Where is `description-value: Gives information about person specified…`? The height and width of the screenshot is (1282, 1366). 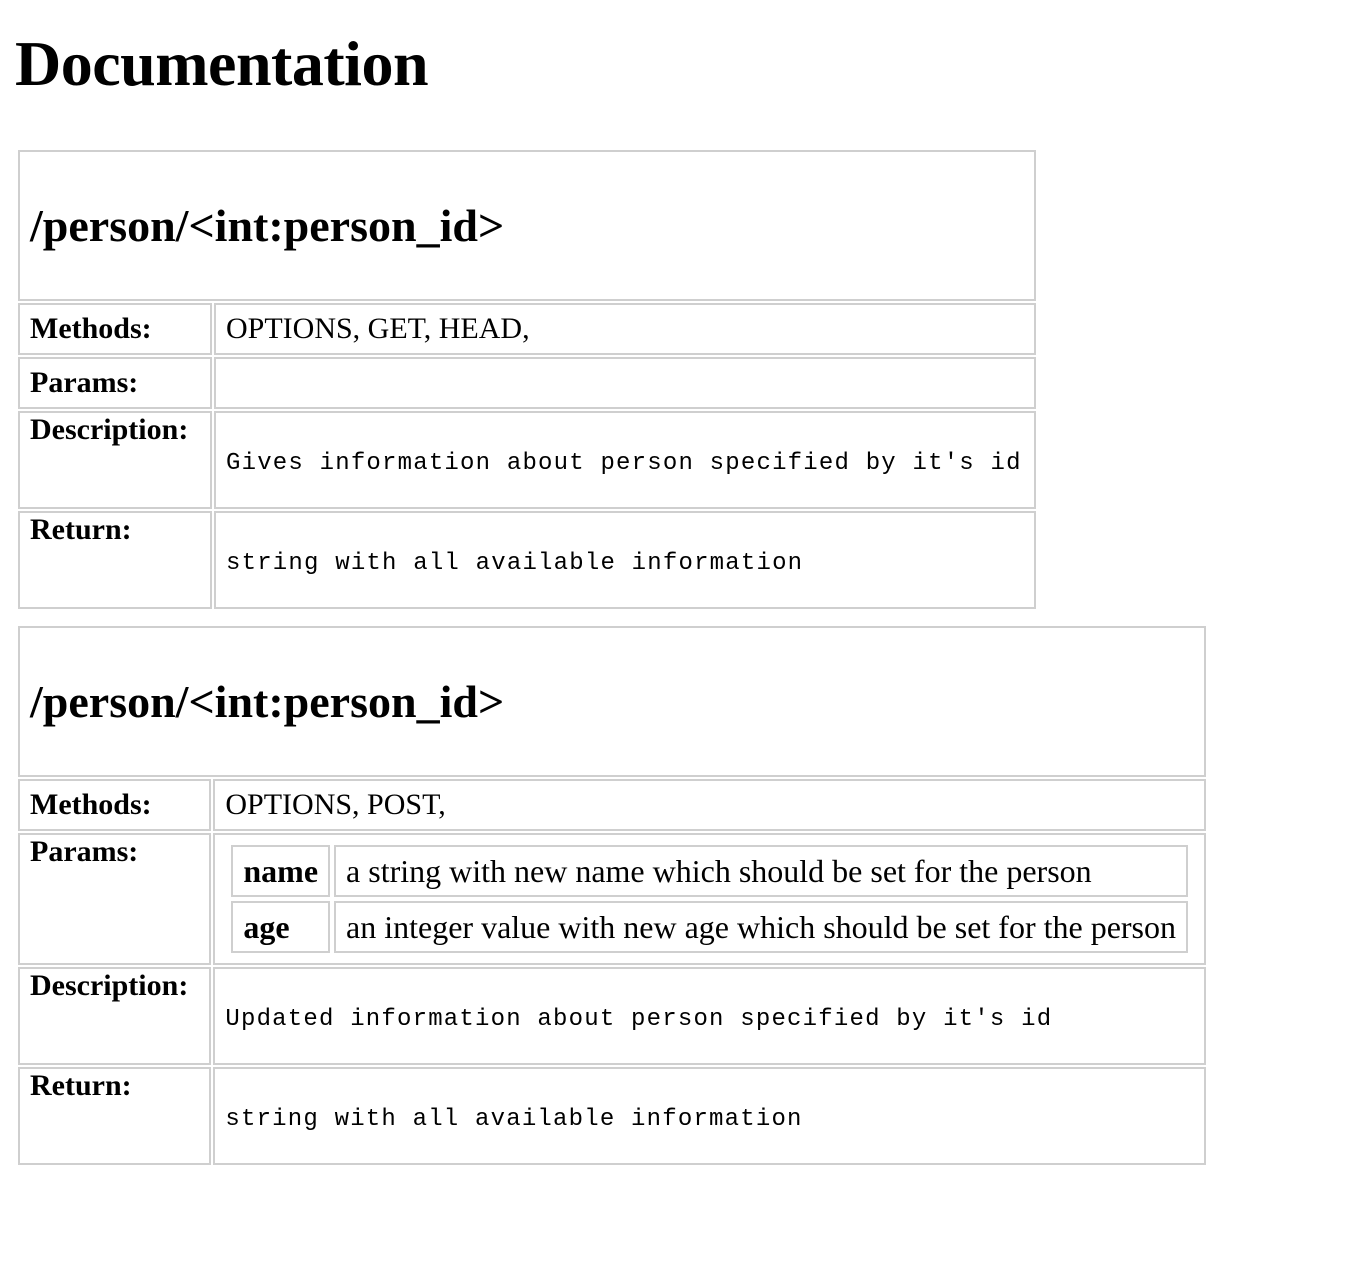 description-value: Gives information about person specified… is located at coordinates (624, 463).